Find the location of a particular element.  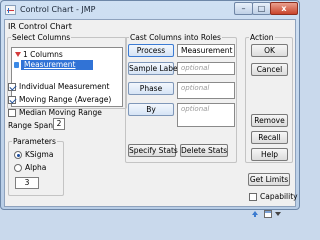

capability-checkbox: Capability is located at coordinates (273, 196).